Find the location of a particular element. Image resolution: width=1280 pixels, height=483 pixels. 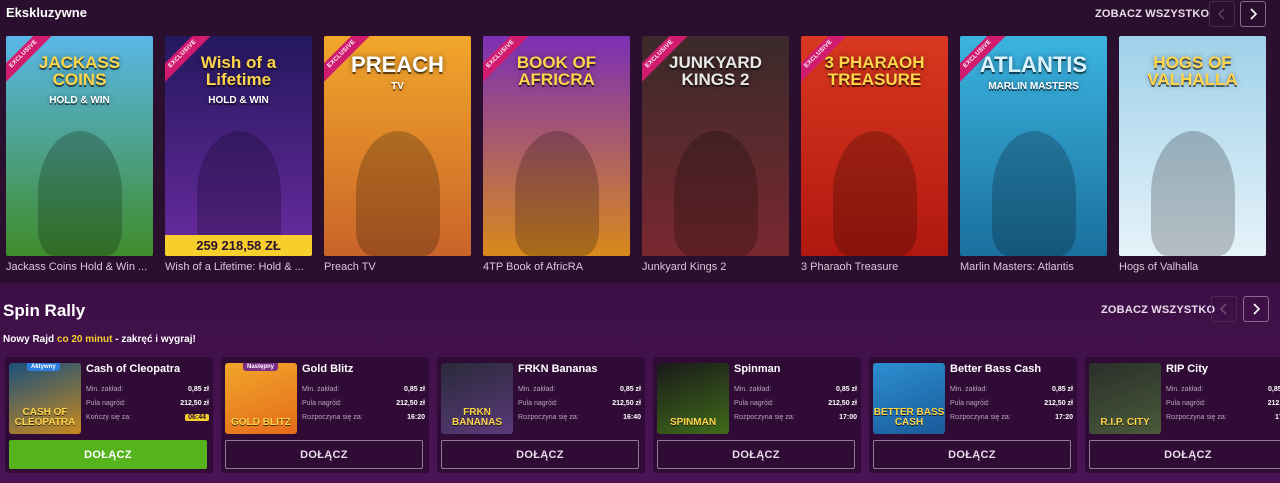

game-tile: JUNKYARD KINGS 2 EXCLUSIVE is located at coordinates (715, 146).